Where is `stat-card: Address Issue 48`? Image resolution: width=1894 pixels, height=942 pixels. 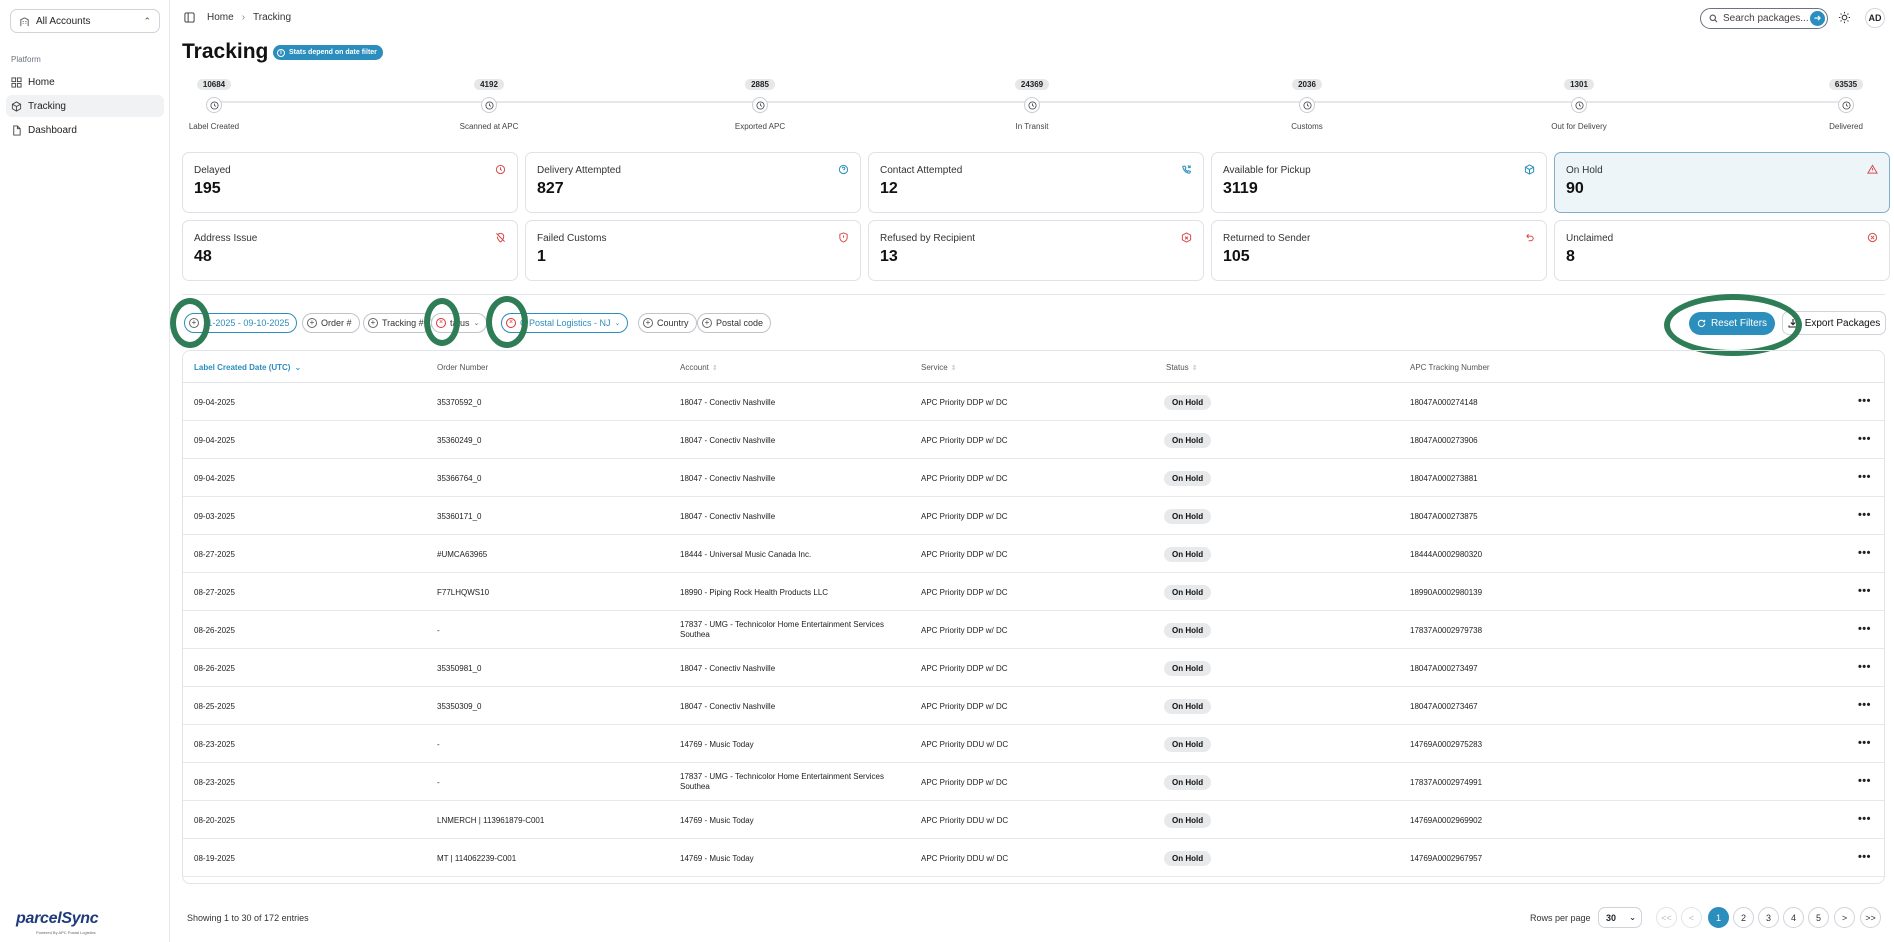
stat-card: Address Issue 48 is located at coordinates (350, 250).